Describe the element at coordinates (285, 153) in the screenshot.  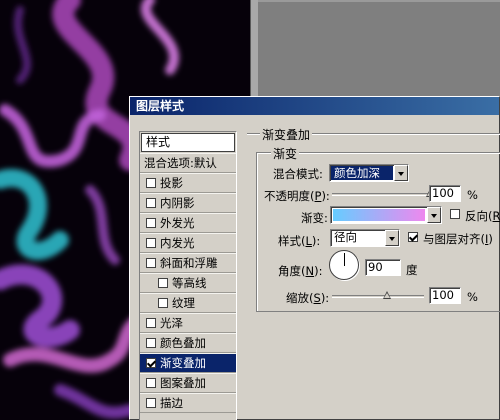
I see `gradient-subgroup-title: 渐变` at that location.